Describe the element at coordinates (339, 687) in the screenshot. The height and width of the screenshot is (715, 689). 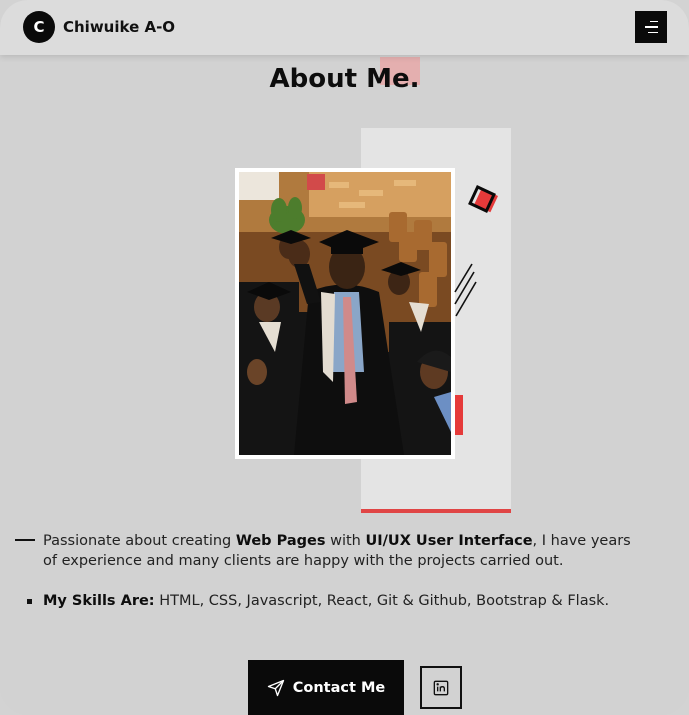
I see `contact-me-label: Contact Me` at that location.